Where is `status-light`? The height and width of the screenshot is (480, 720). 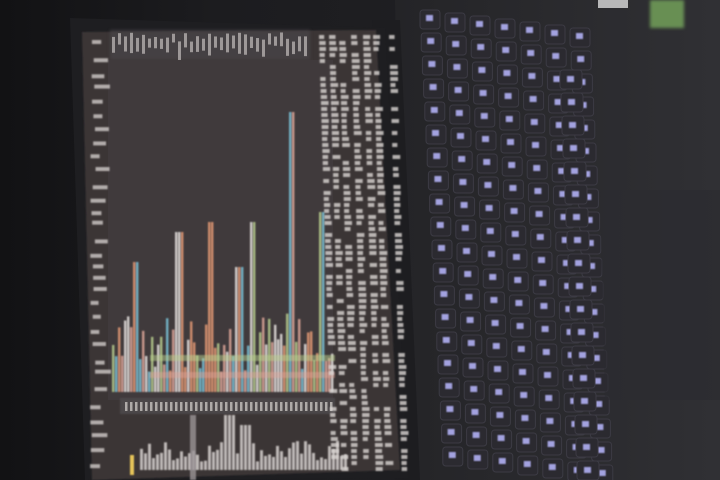 status-light is located at coordinates (667, 14).